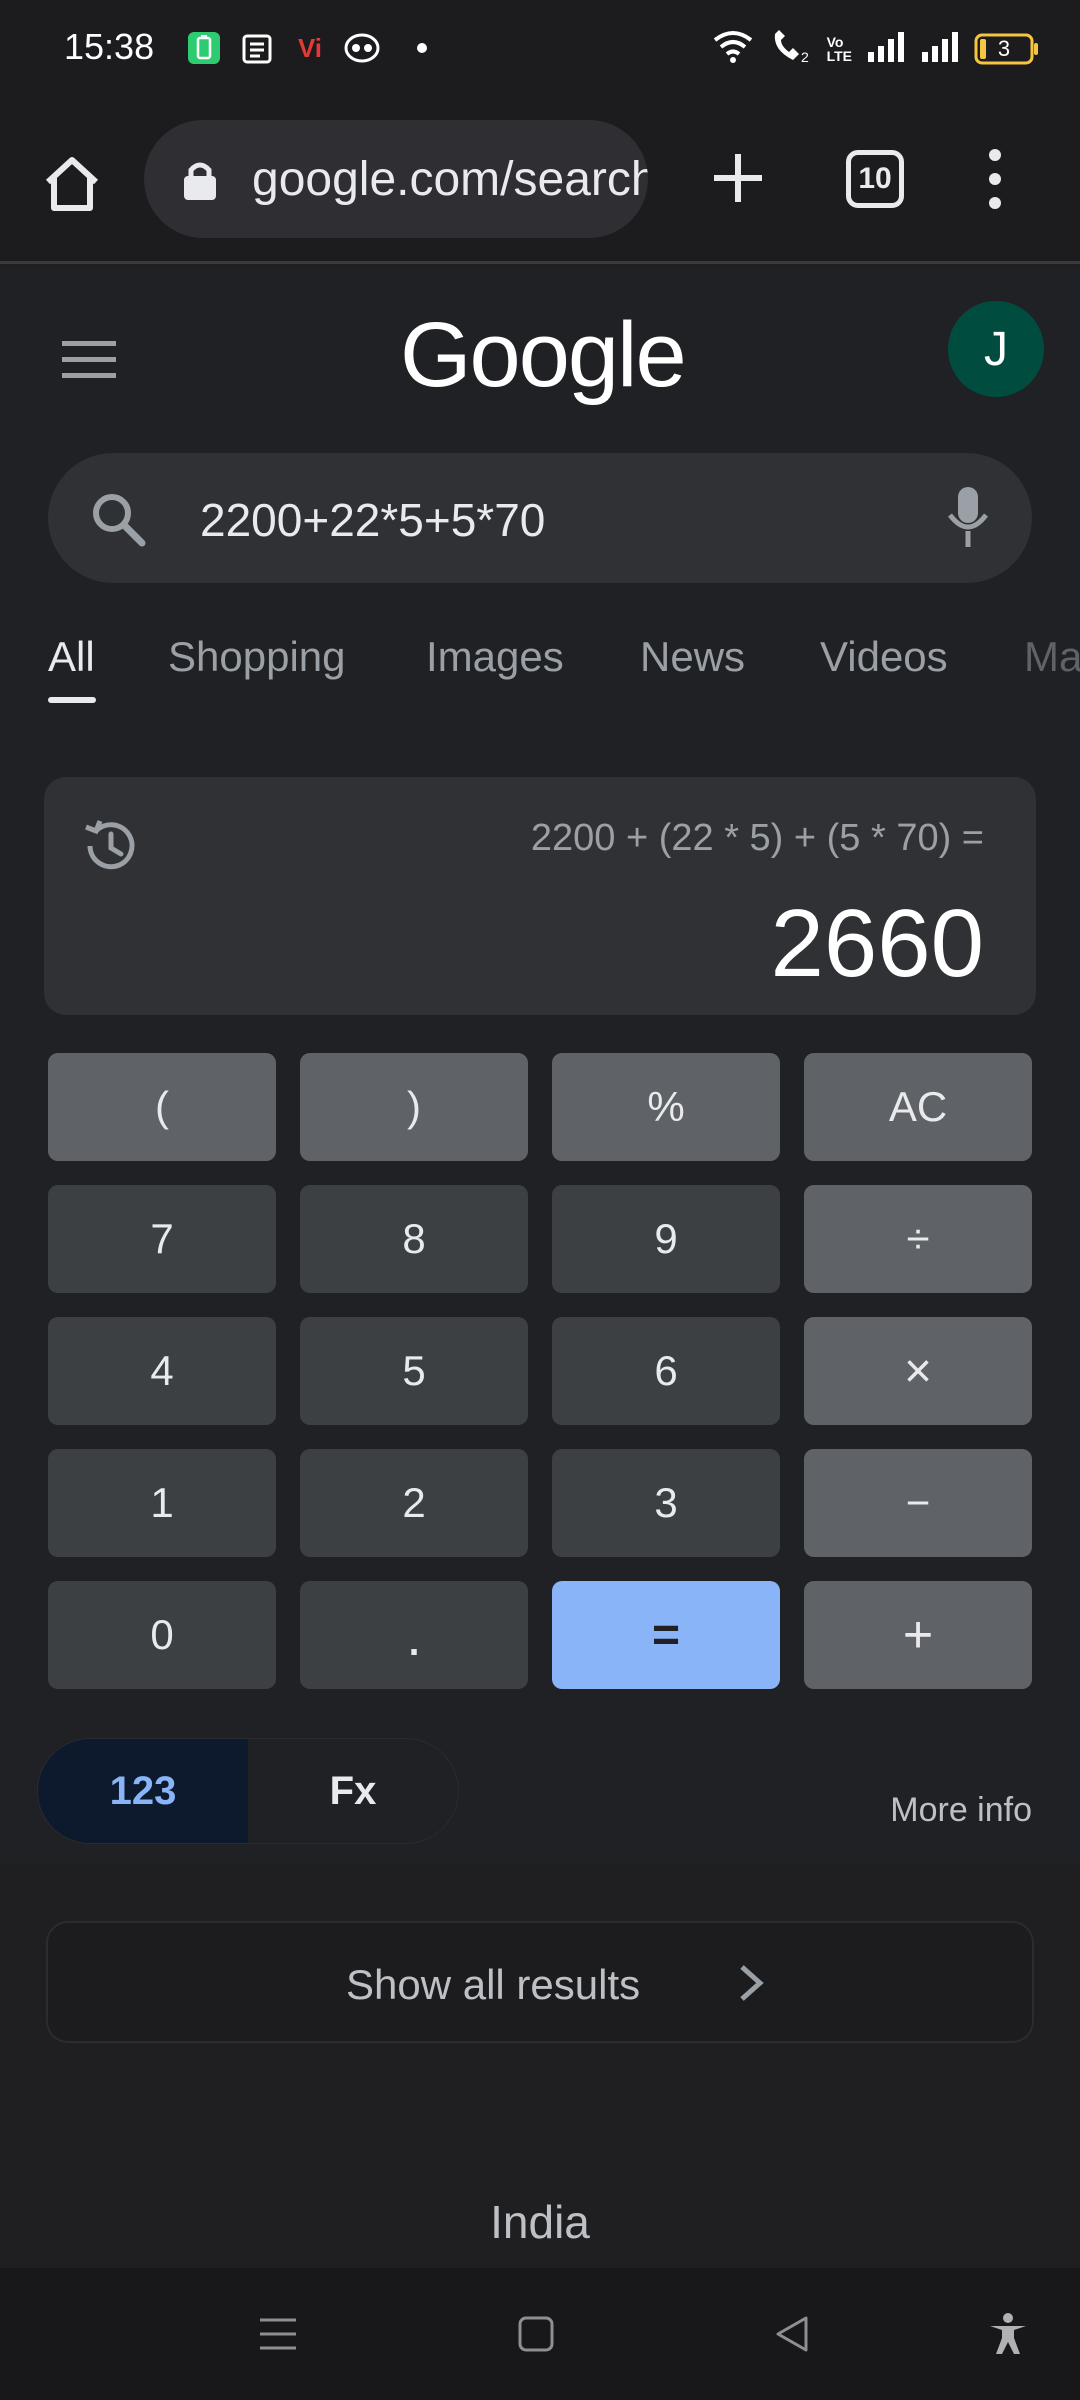 The height and width of the screenshot is (2400, 1080). Describe the element at coordinates (877, 943) in the screenshot. I see `calculator-result: 2660` at that location.